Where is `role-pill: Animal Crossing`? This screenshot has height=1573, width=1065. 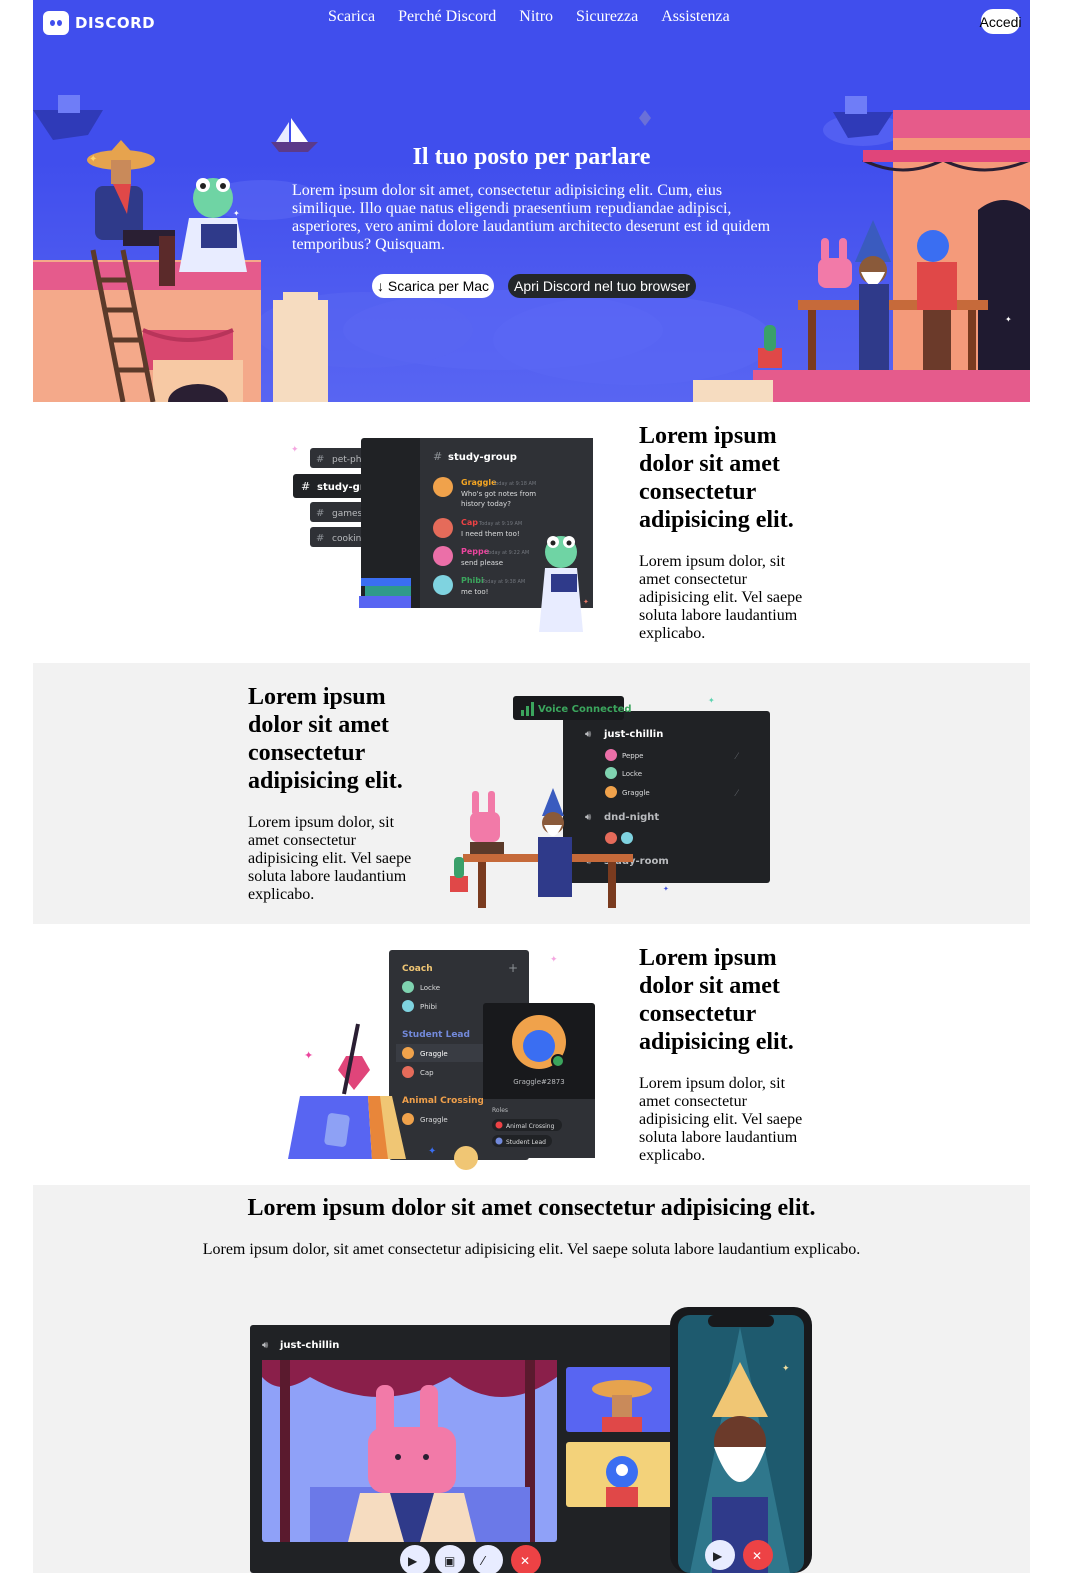 role-pill: Animal Crossing is located at coordinates (530, 1126).